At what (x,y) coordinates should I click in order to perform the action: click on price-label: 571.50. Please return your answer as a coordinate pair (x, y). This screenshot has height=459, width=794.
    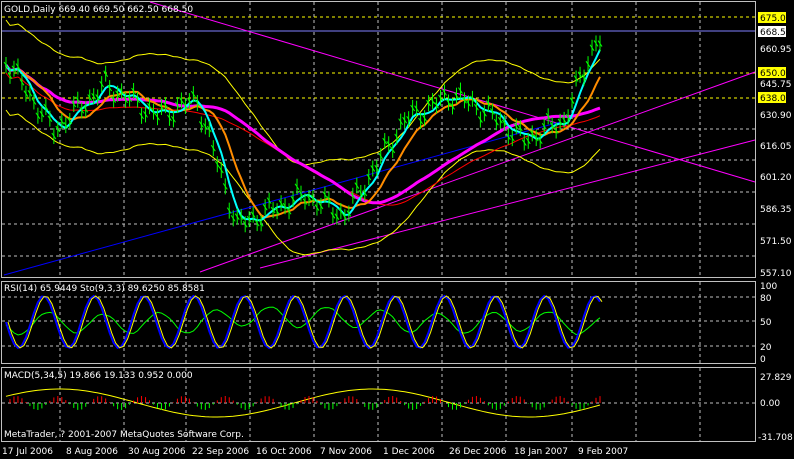
    Looking at the image, I should click on (776, 242).